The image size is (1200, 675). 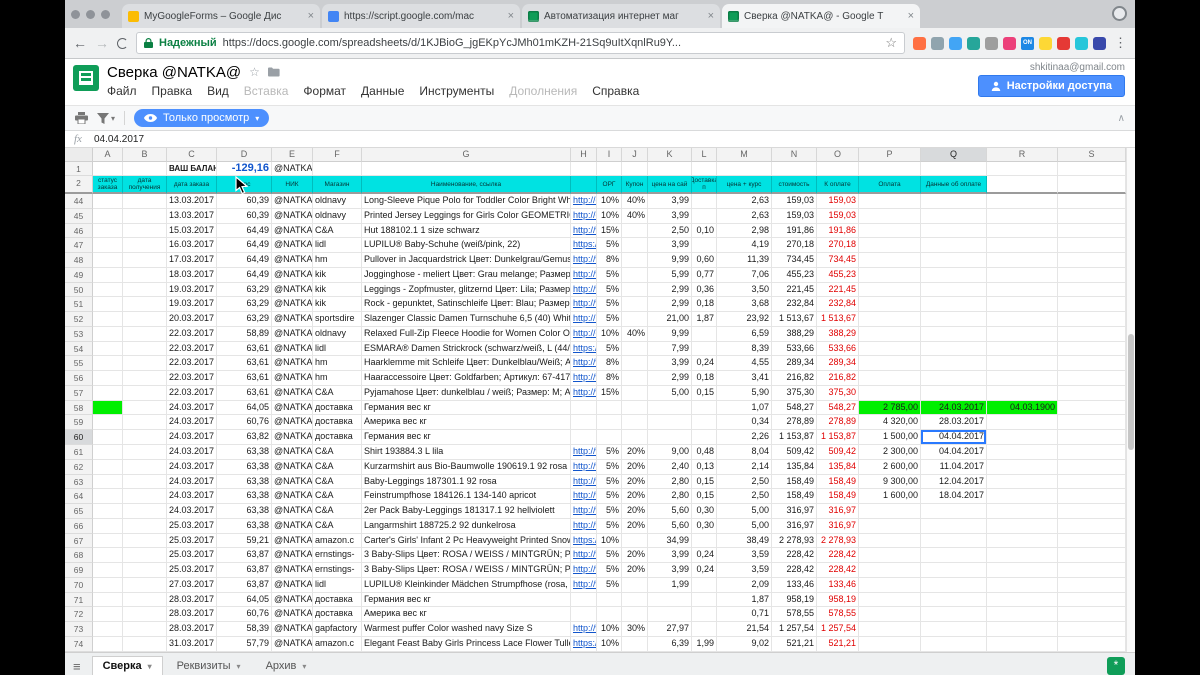 I want to click on cell-O72: 578,55, so click(x=838, y=615).